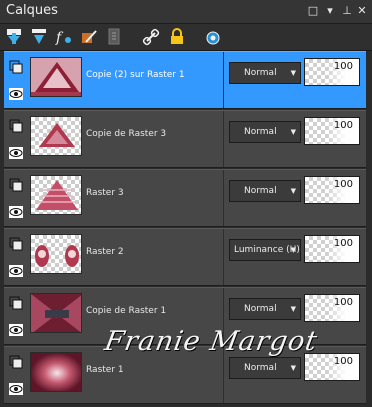 Image resolution: width=372 pixels, height=407 pixels. I want to click on new-vector-layer-icon, so click(39, 37).